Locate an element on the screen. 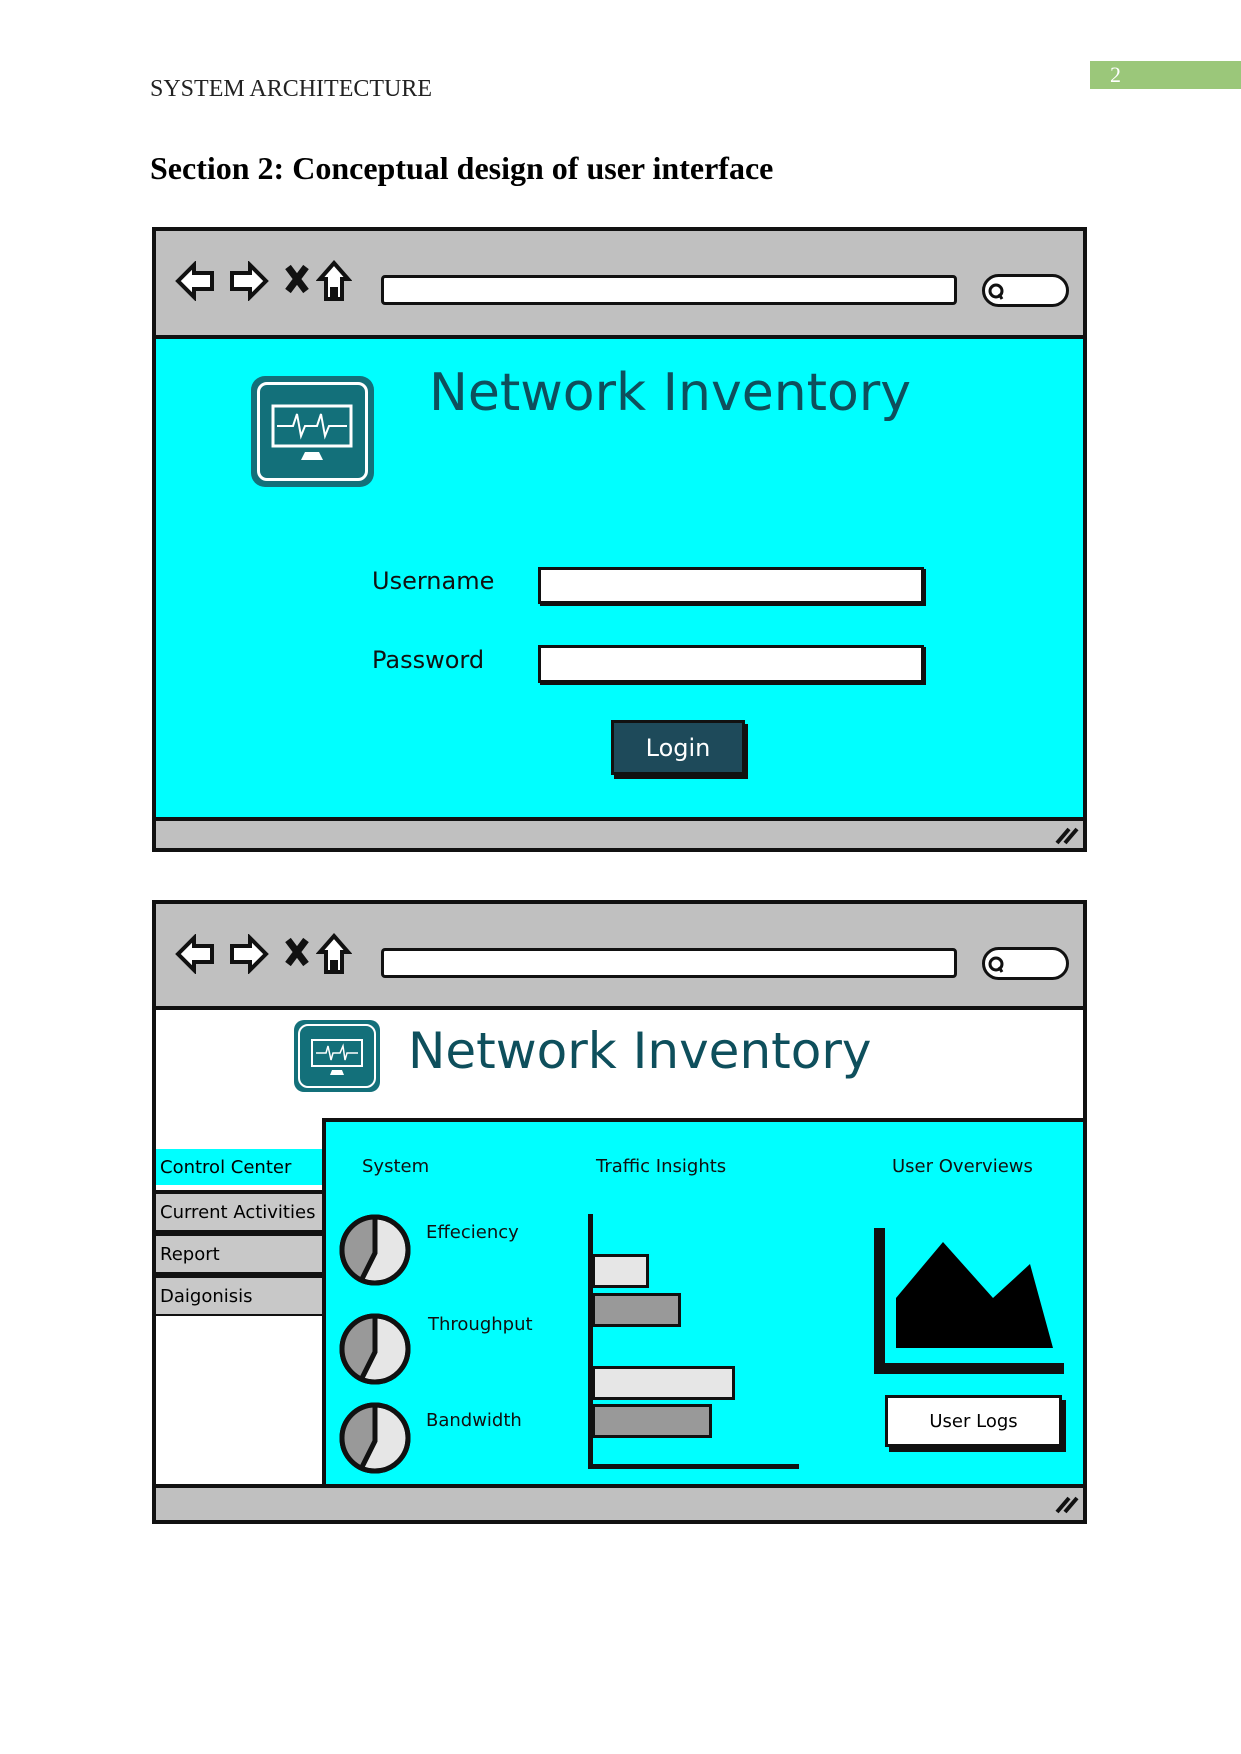 The height and width of the screenshot is (1754, 1241). login-button: Login is located at coordinates (678, 747).